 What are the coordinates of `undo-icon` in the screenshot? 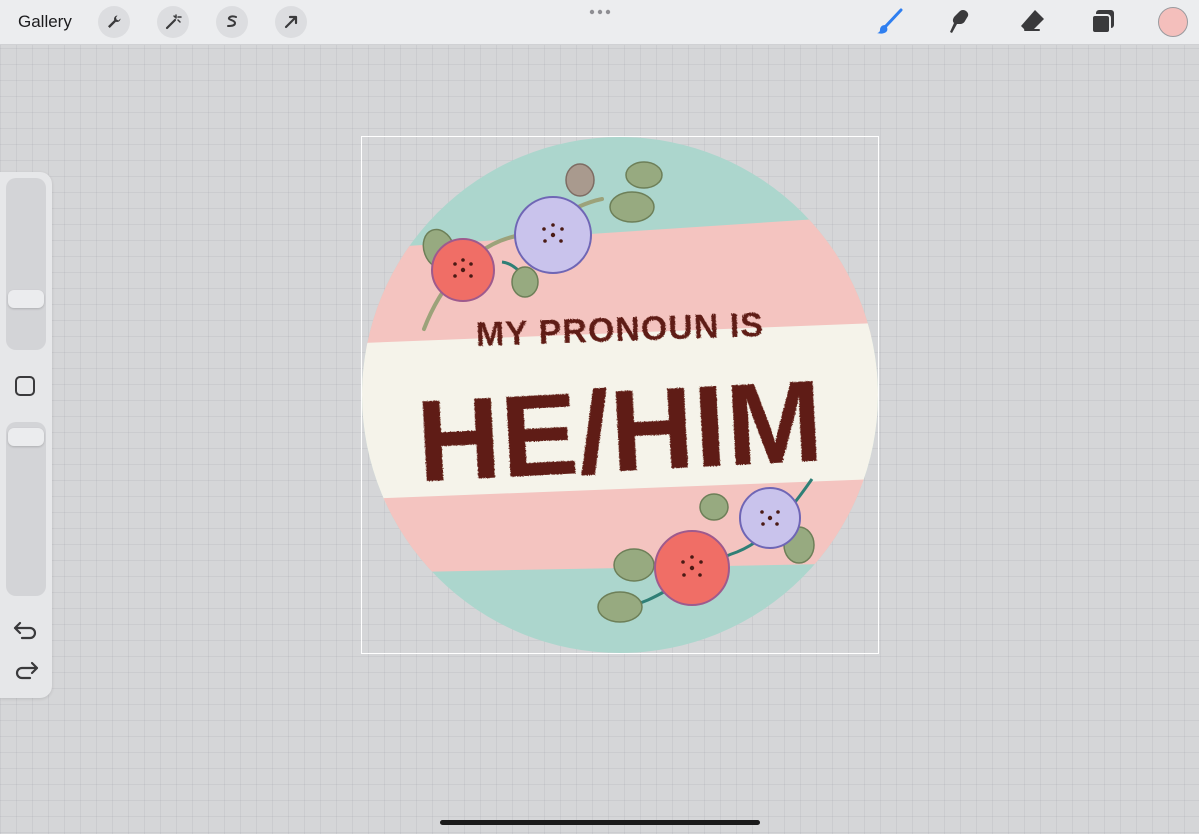 It's located at (26, 629).